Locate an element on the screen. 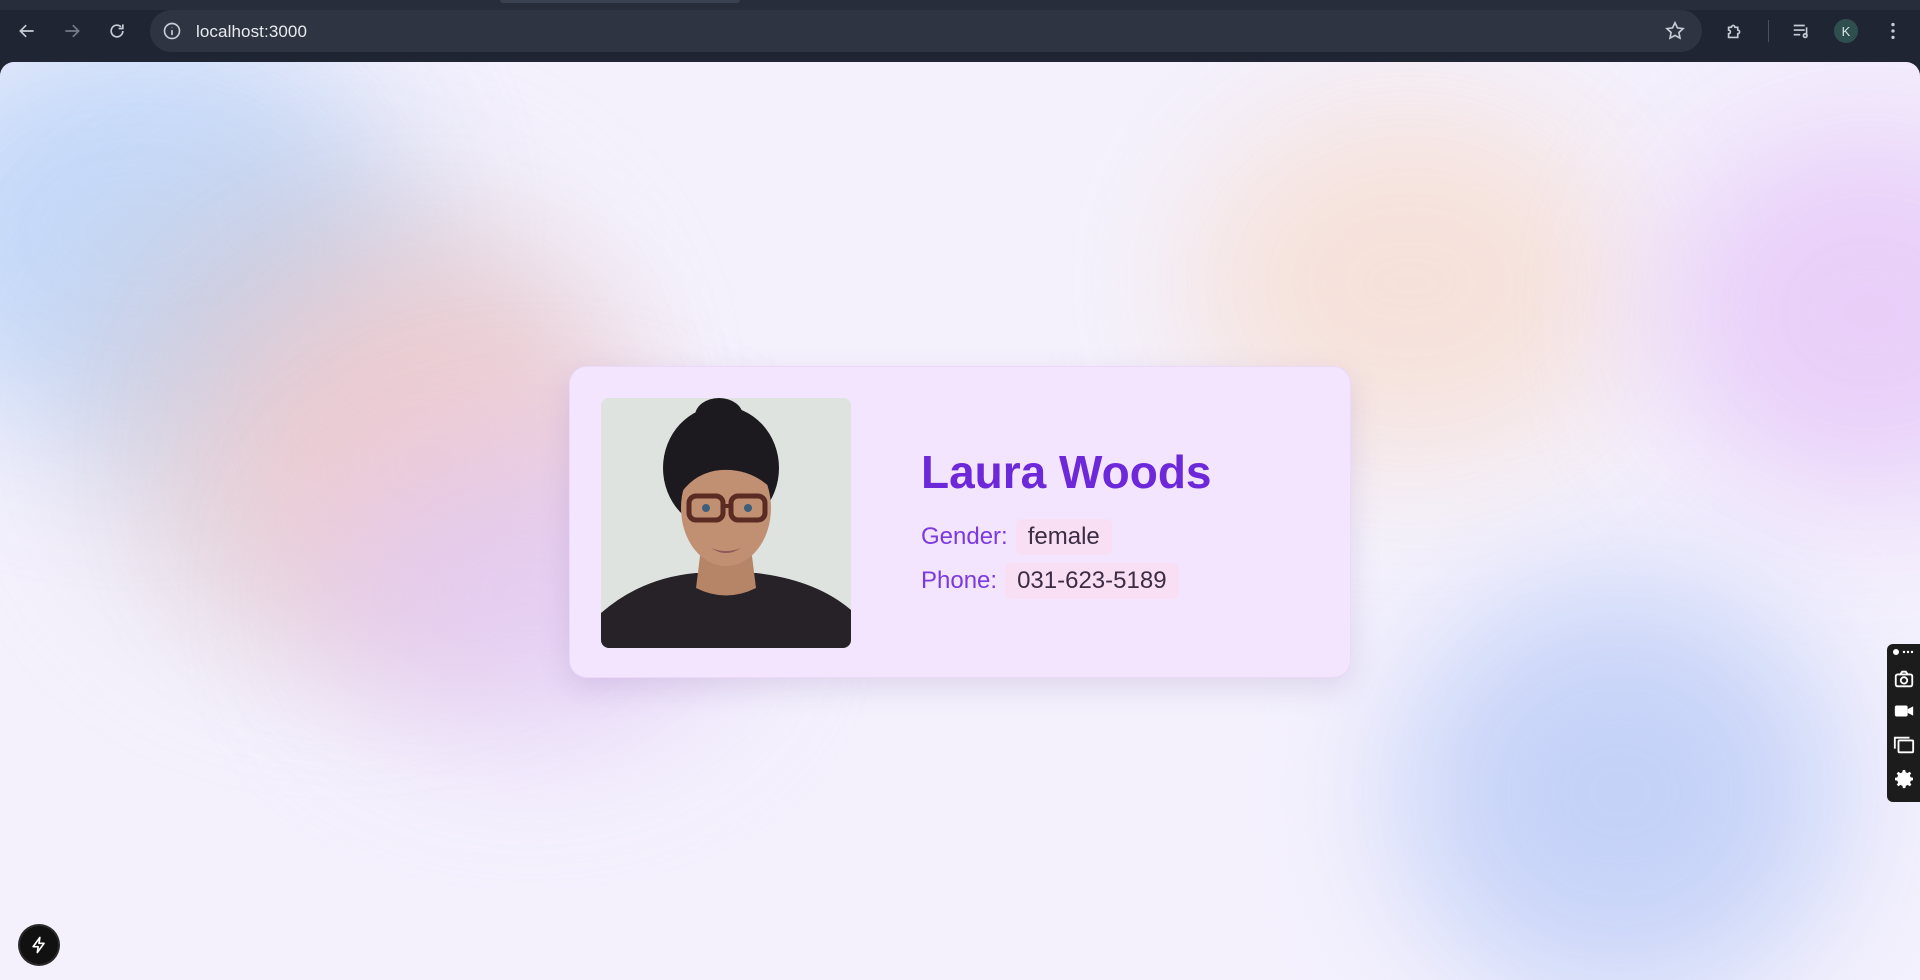 Image resolution: width=1920 pixels, height=980 pixels. star-icon is located at coordinates (1675, 31).